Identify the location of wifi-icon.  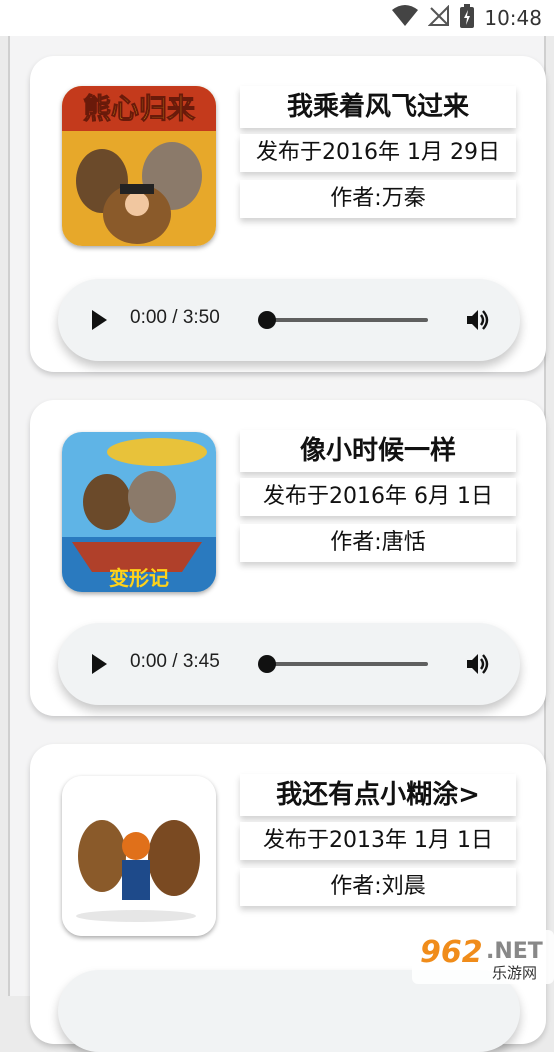
(405, 18).